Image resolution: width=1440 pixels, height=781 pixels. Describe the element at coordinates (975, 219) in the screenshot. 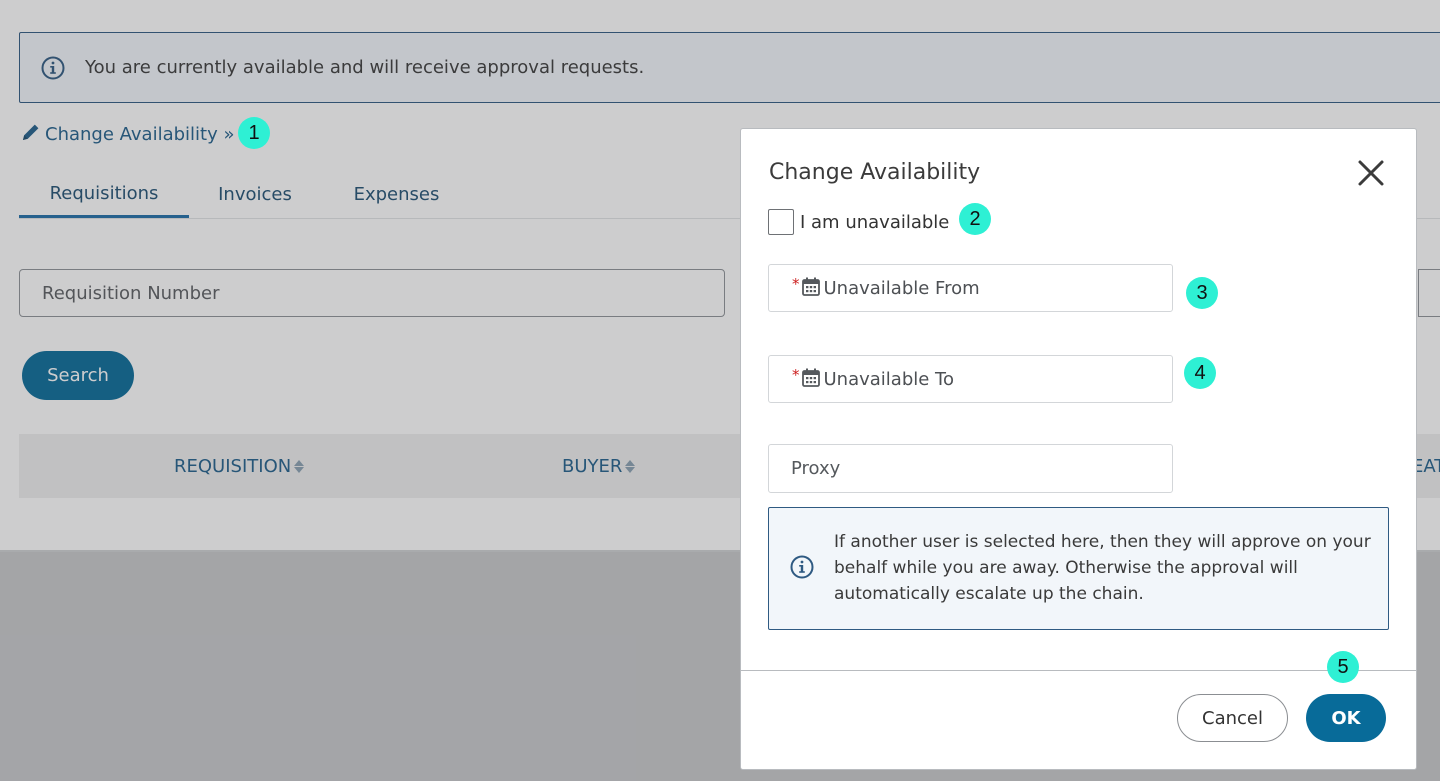

I see `step-marker-2: 2` at that location.